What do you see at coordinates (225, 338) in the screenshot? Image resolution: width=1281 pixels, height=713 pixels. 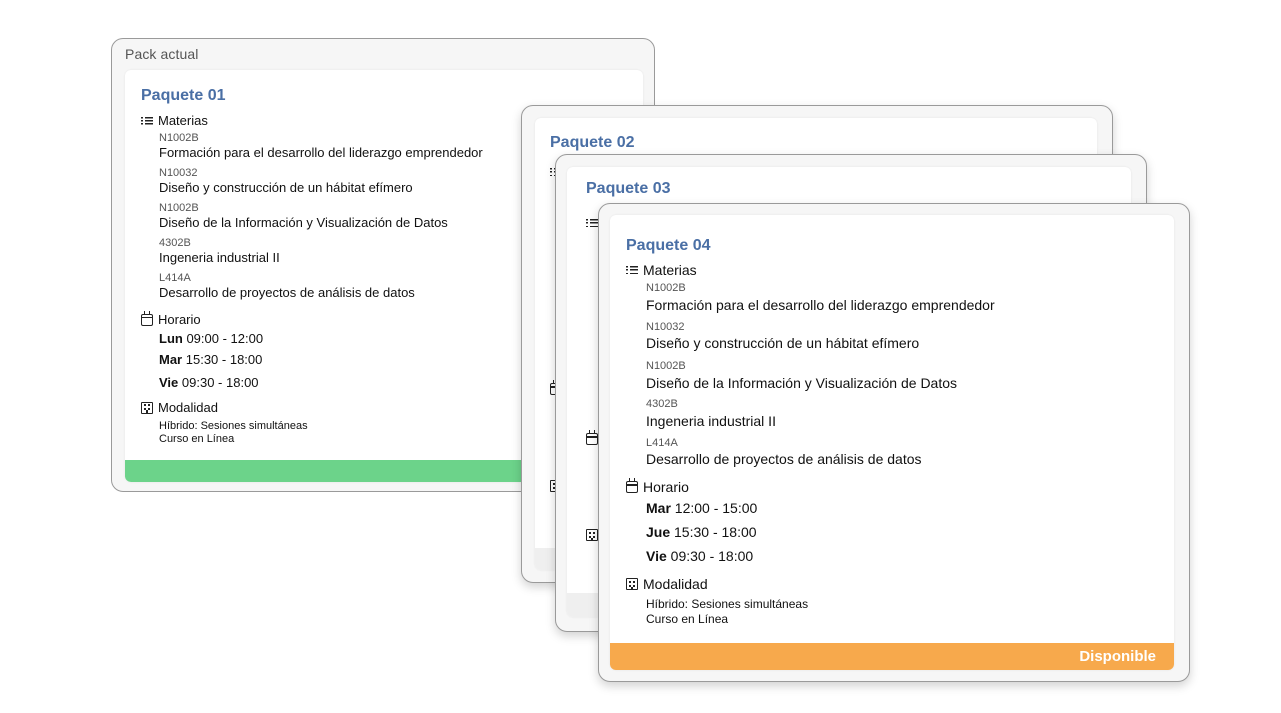 I see `schedule-time: 09:00 - 12:00` at bounding box center [225, 338].